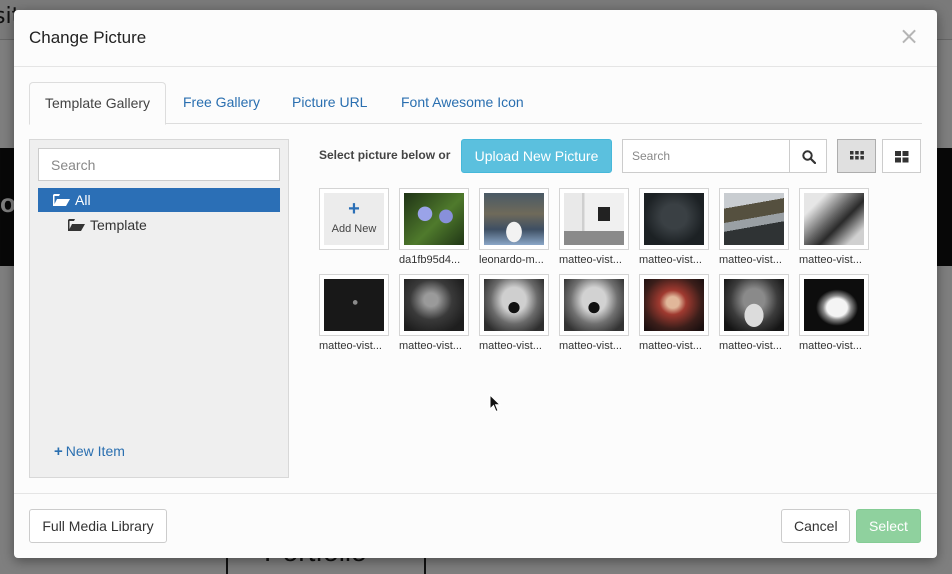  Describe the element at coordinates (888, 526) in the screenshot. I see `select-button: Select` at that location.